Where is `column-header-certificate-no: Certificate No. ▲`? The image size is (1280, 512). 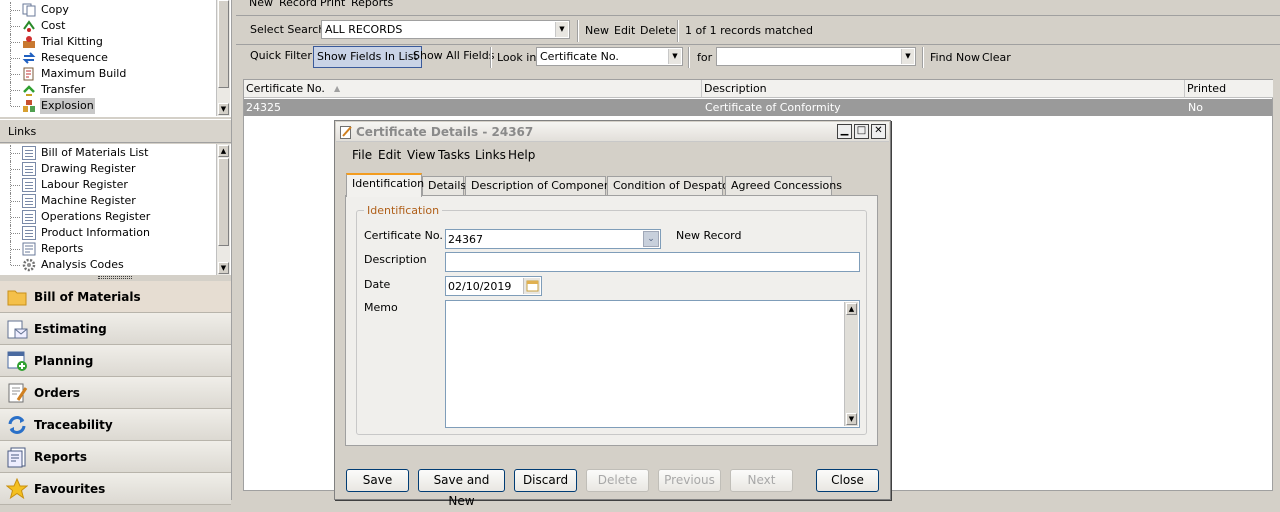
column-header-certificate-no: Certificate No. ▲ is located at coordinates (473, 89).